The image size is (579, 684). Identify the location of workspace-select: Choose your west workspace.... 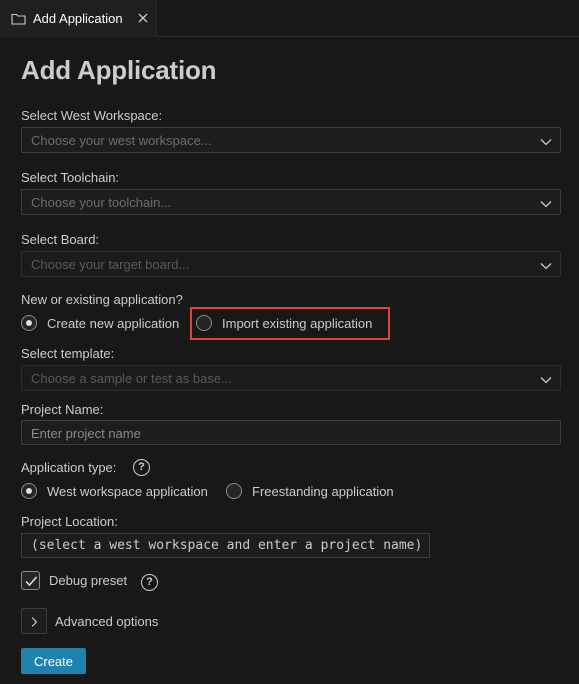
(291, 140).